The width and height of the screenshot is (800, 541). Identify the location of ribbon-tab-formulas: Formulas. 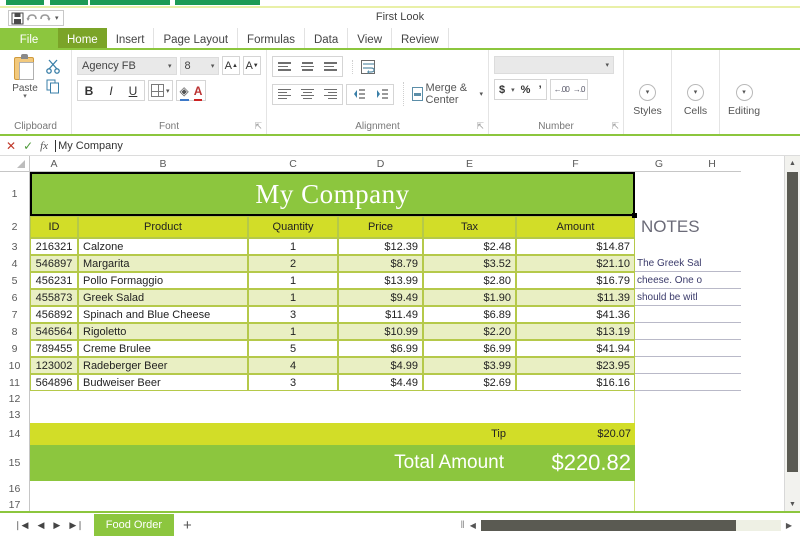
(271, 38).